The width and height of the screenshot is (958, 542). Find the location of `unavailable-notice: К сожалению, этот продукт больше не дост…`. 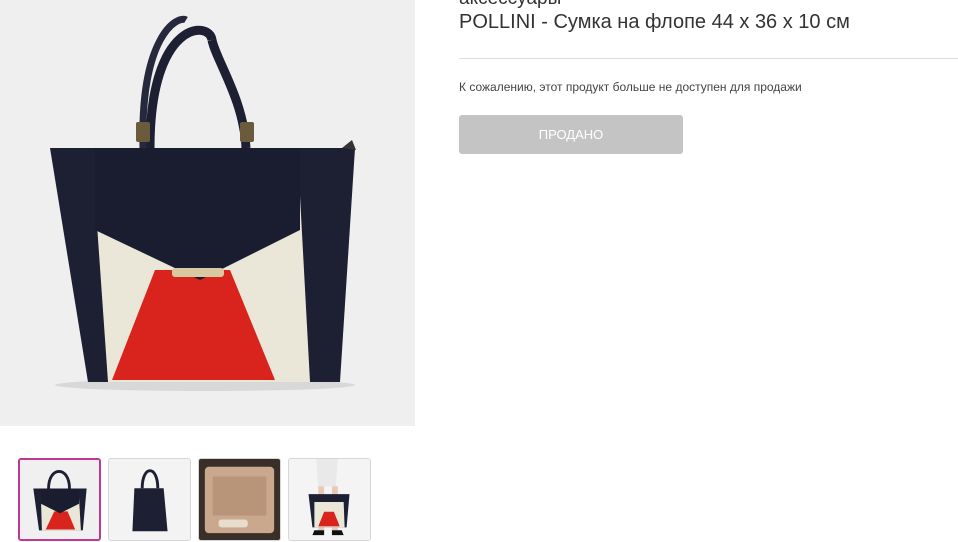

unavailable-notice: К сожалению, этот продукт больше не дост… is located at coordinates (630, 87).